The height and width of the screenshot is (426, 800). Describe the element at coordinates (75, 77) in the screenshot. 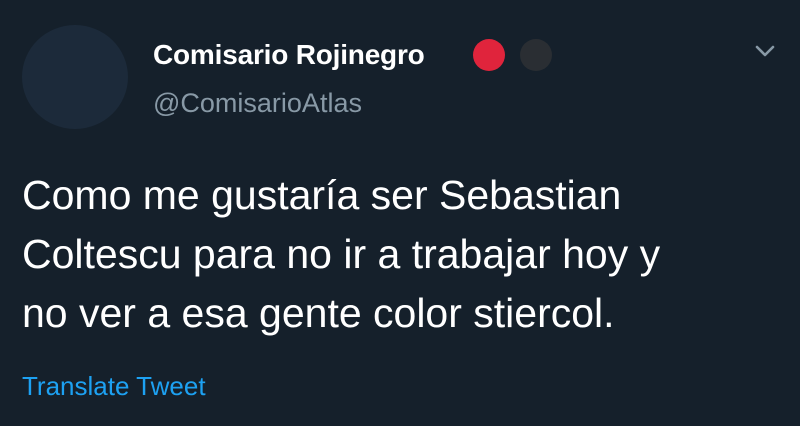

I see `avatar` at that location.